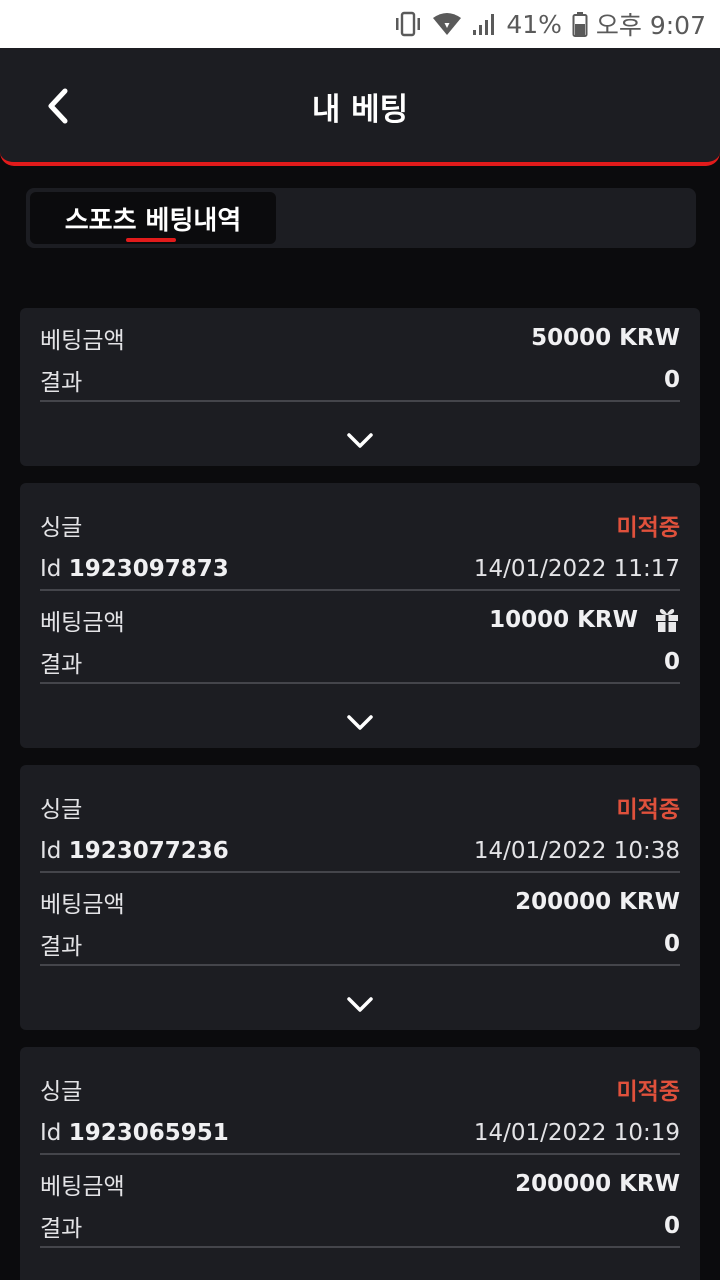 This screenshot has width=720, height=1280. Describe the element at coordinates (667, 620) in the screenshot. I see `gift-icon` at that location.